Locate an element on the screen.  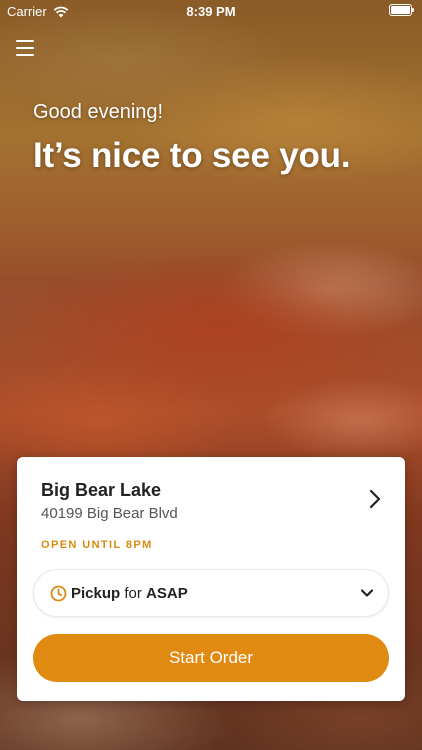
open-status-label: OPEN UNTIL 8PM is located at coordinates (97, 545).